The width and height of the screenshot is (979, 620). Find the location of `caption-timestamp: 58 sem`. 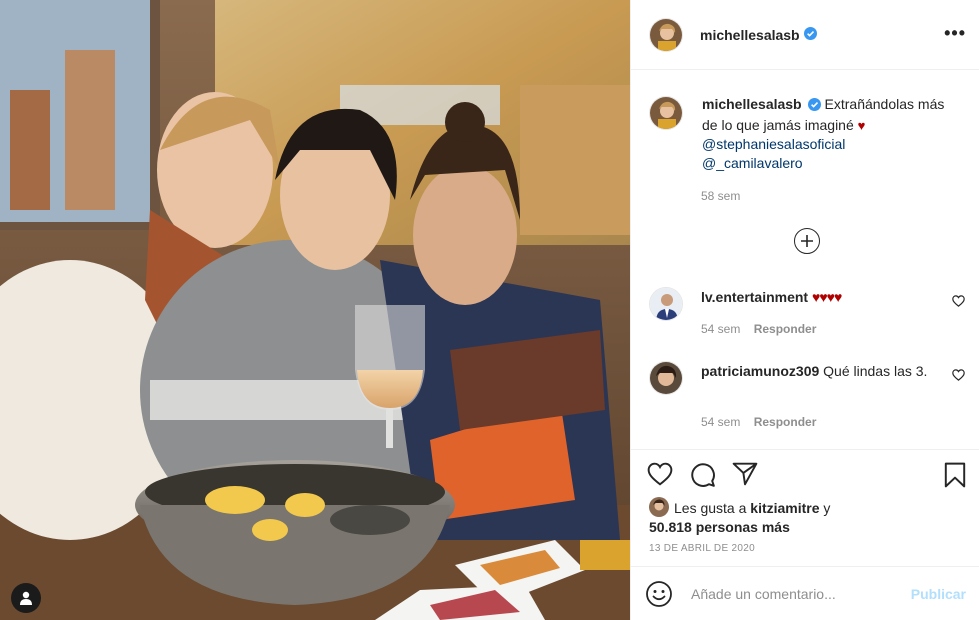

caption-timestamp: 58 sem is located at coordinates (720, 196).